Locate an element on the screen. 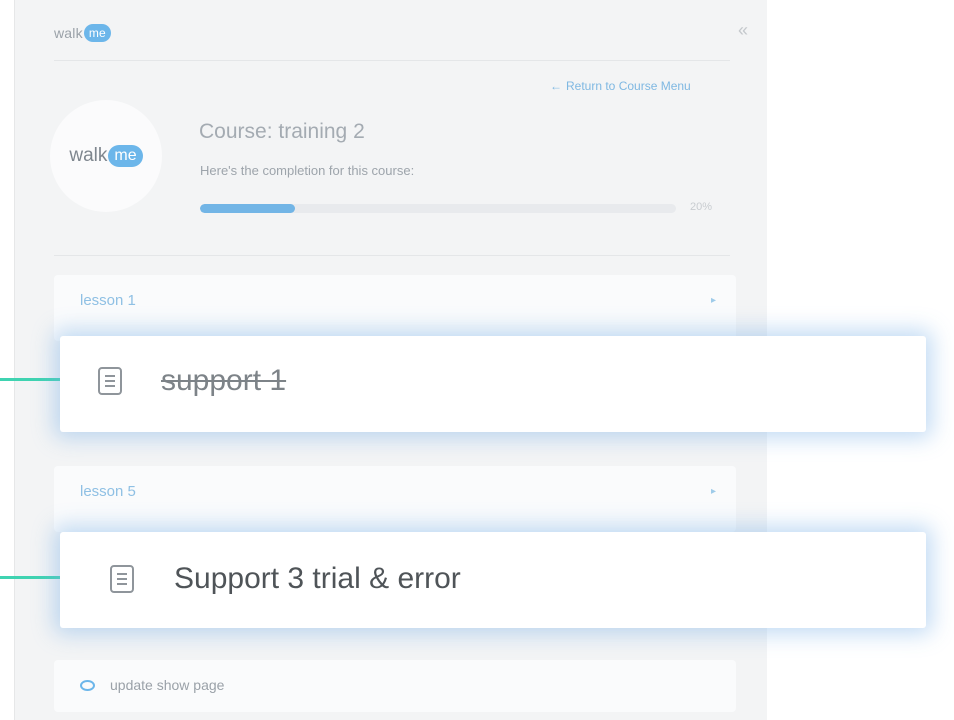  course-progress-bar is located at coordinates (438, 208).